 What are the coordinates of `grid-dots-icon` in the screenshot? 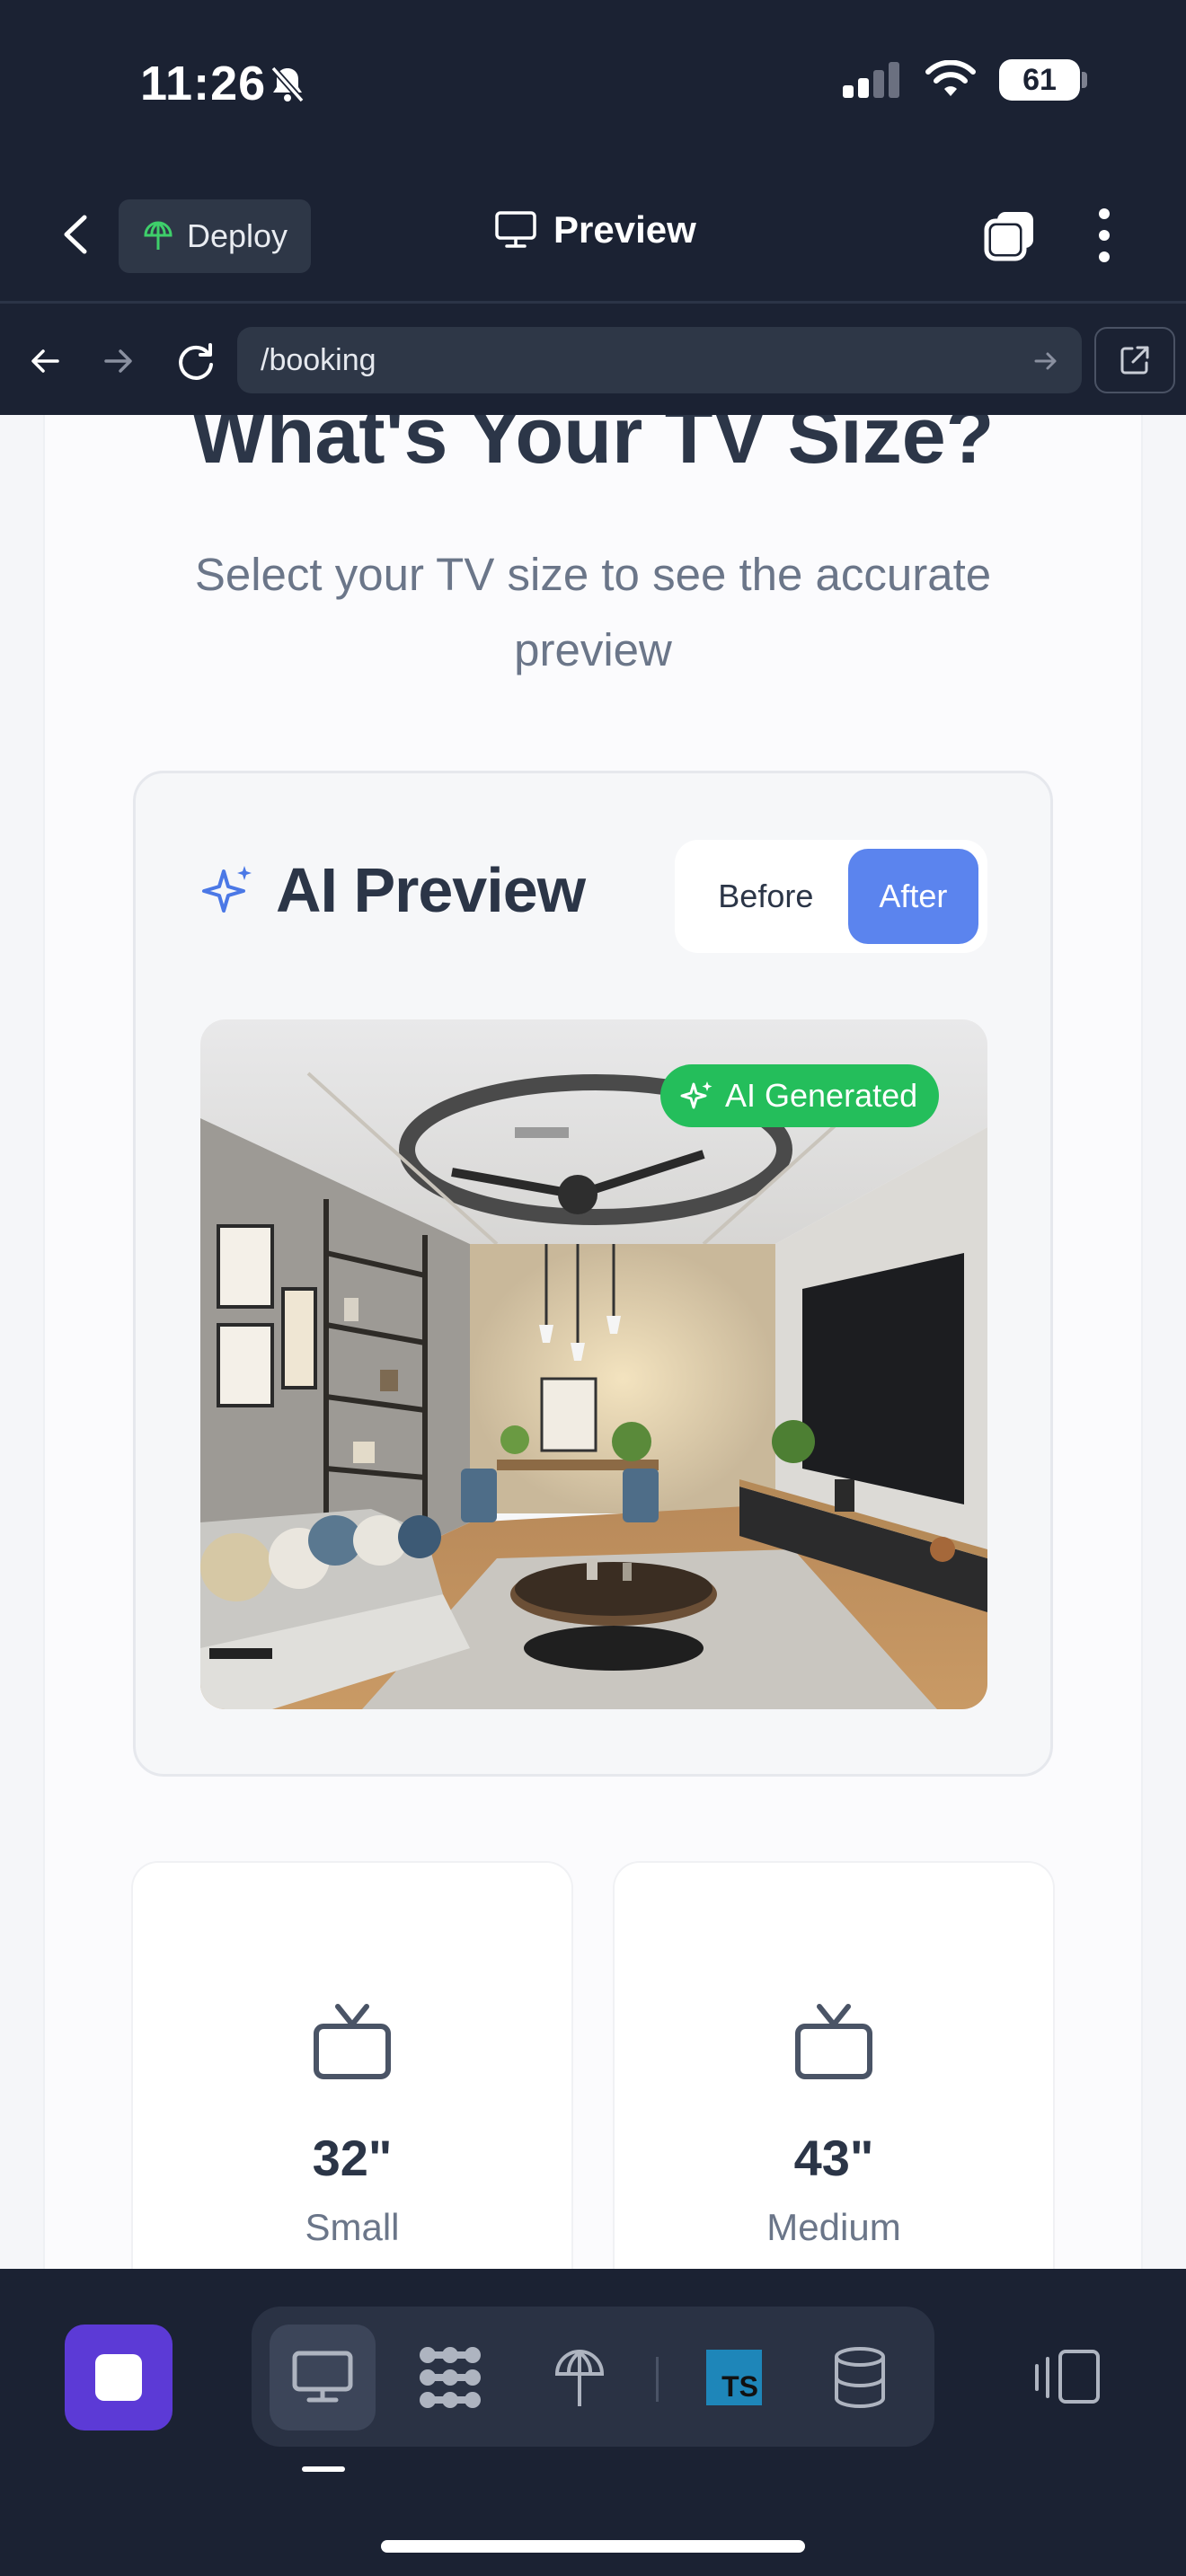 It's located at (450, 2377).